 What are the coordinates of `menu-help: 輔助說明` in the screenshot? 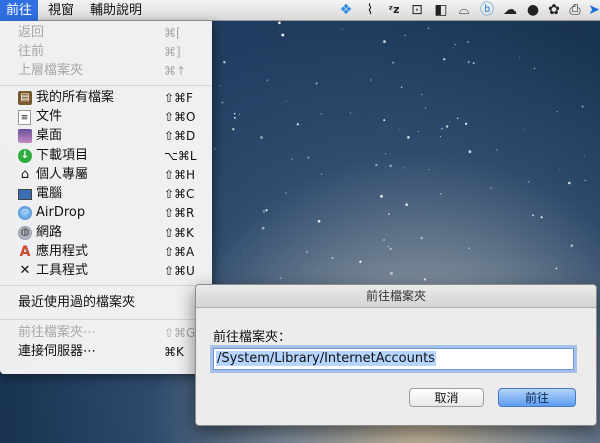 It's located at (116, 10).